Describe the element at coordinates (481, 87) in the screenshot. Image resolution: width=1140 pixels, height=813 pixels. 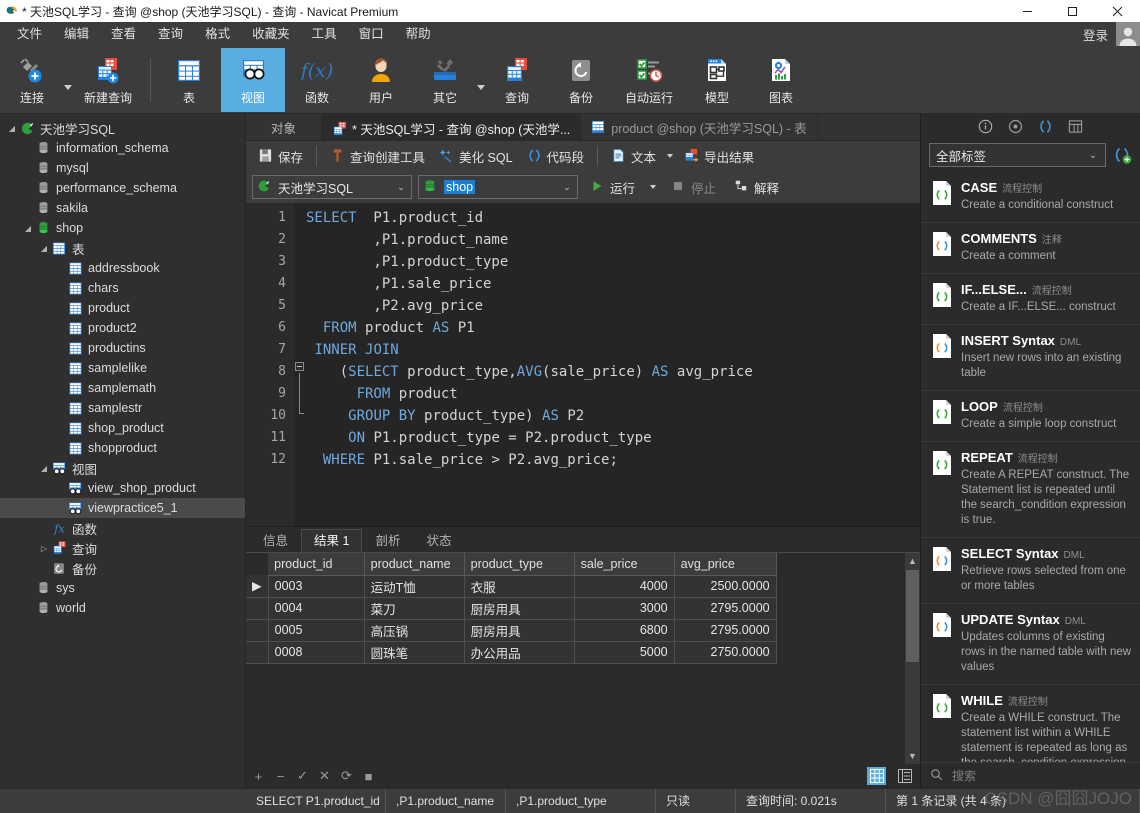
I see `other-dropdown-caret-icon` at that location.